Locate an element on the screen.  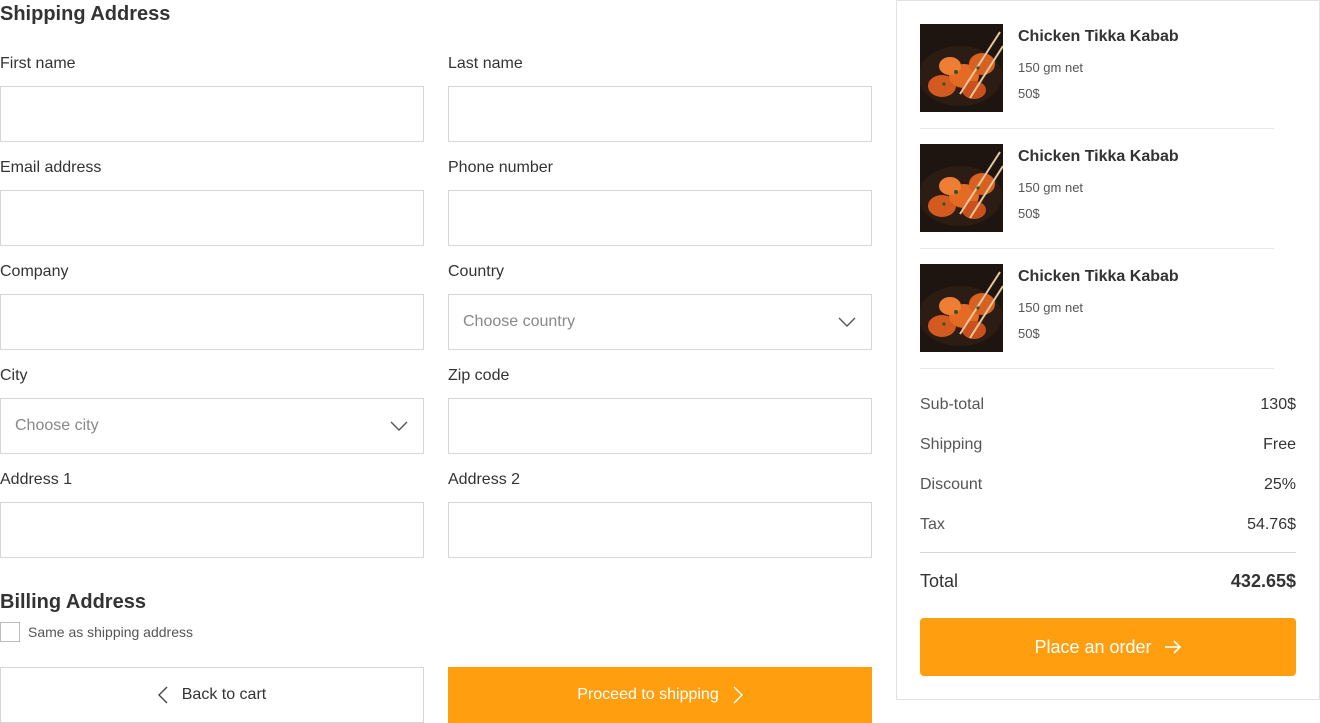
shipping-row: Shipping Free is located at coordinates (1108, 445).